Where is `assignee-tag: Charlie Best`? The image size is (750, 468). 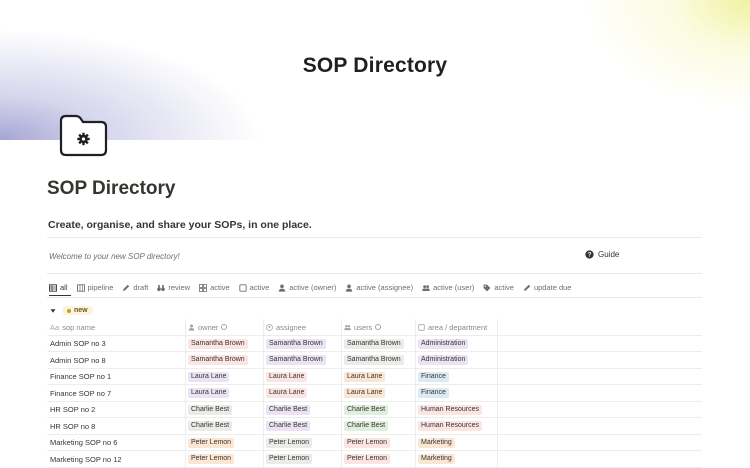
assignee-tag: Charlie Best is located at coordinates (288, 426).